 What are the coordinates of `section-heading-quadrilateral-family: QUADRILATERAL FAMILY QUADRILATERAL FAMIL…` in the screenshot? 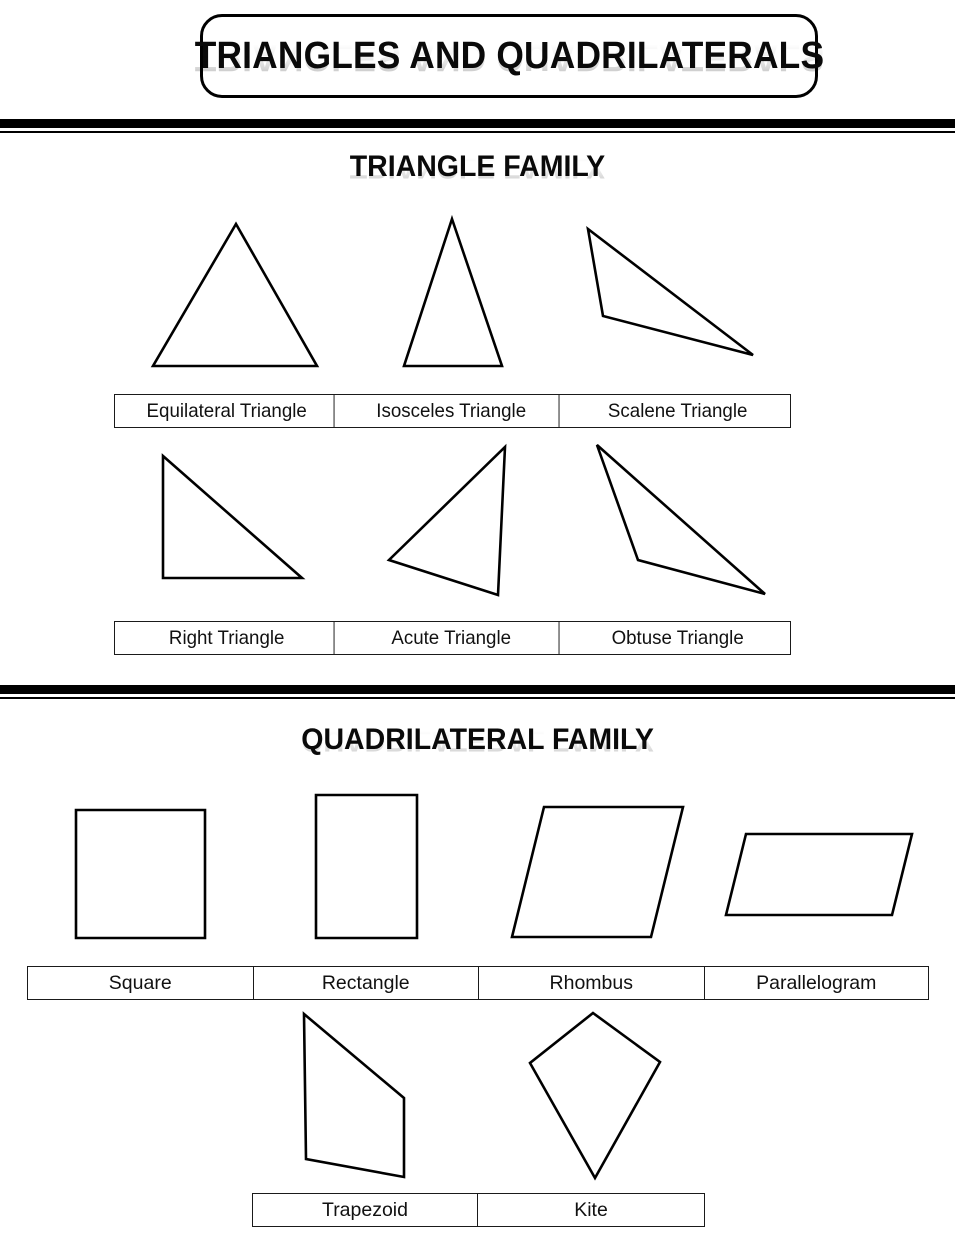 It's located at (477, 740).